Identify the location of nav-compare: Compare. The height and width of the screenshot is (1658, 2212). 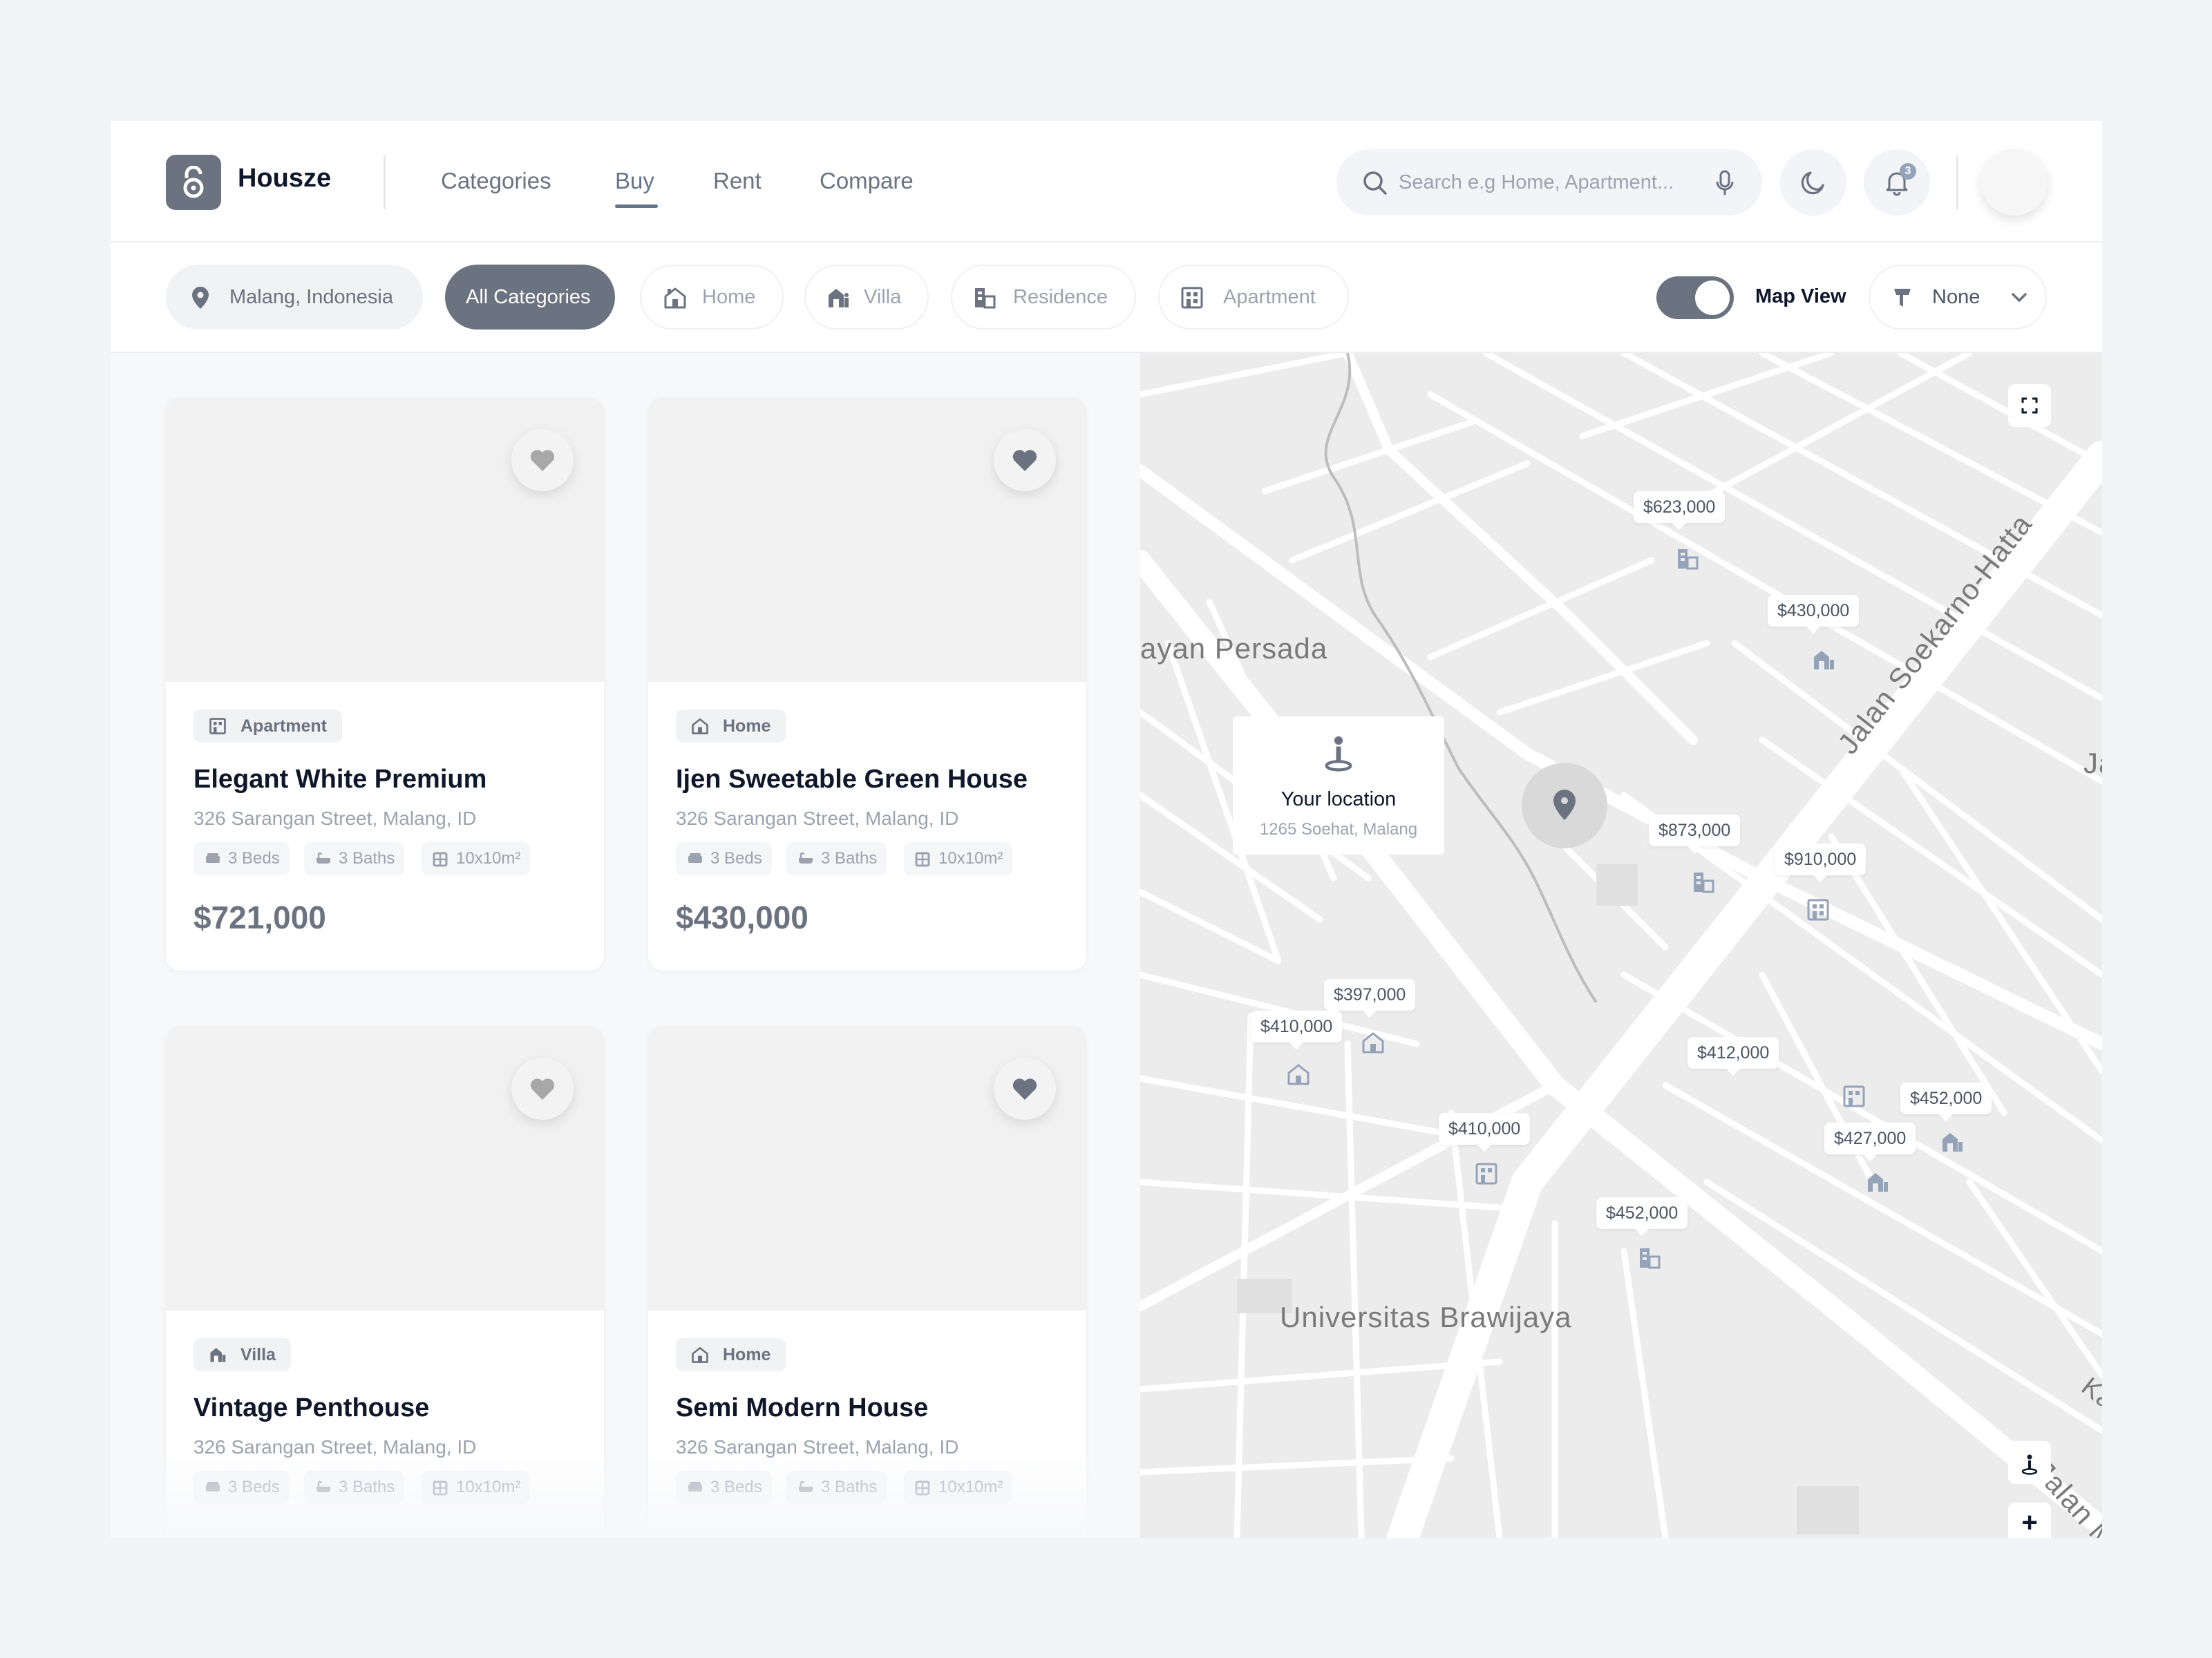
(867, 181).